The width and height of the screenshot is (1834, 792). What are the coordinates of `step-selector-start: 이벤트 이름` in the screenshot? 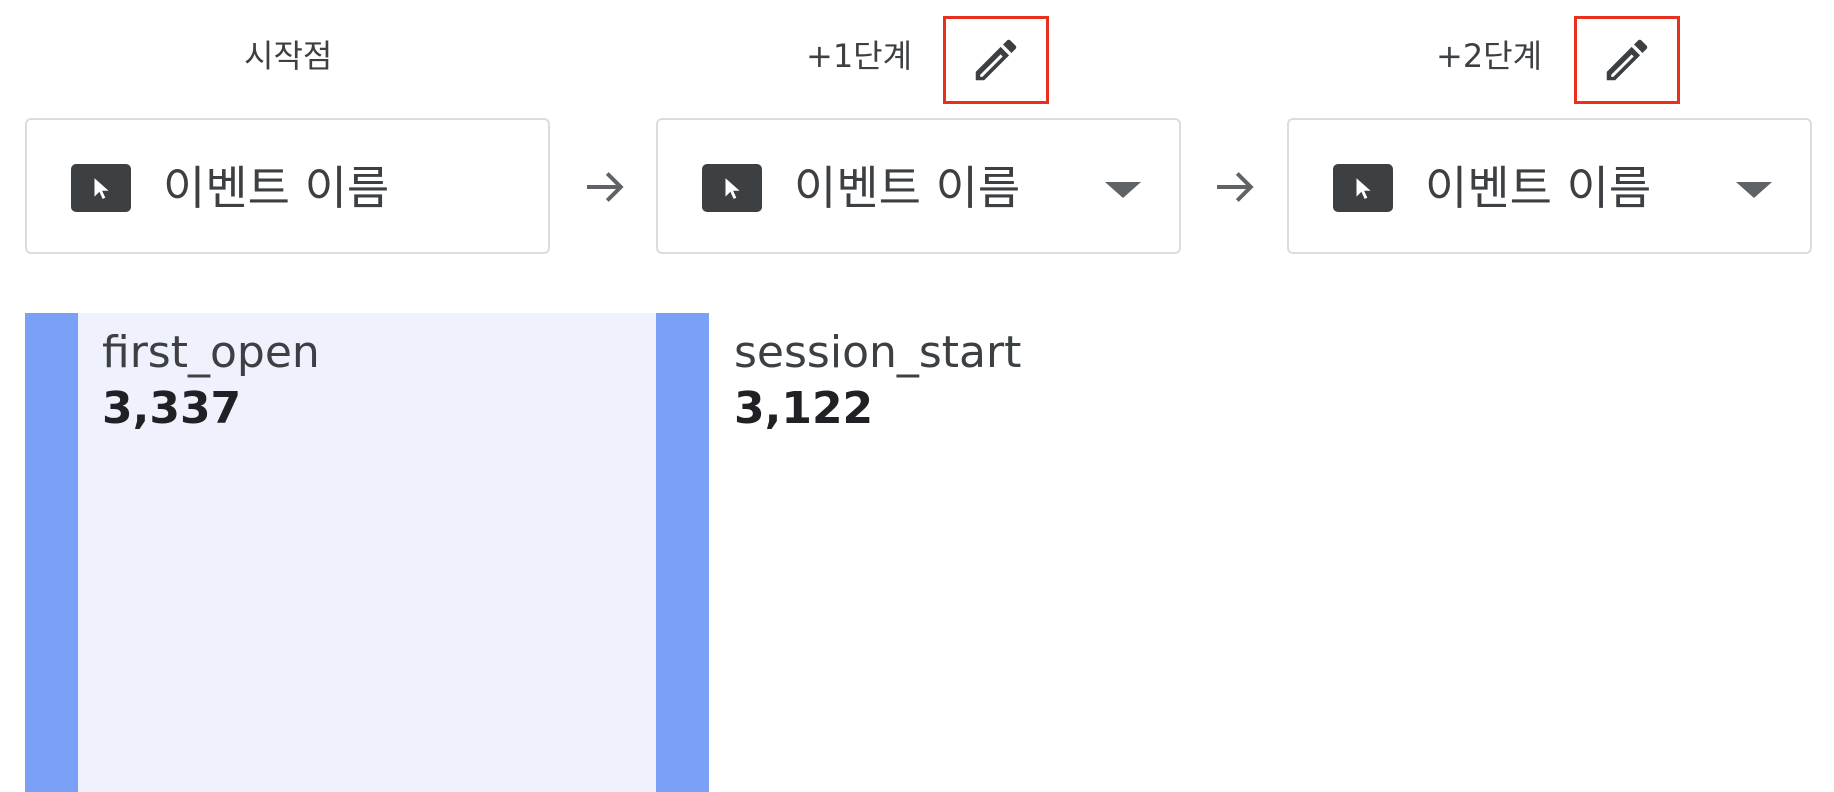 It's located at (287, 186).